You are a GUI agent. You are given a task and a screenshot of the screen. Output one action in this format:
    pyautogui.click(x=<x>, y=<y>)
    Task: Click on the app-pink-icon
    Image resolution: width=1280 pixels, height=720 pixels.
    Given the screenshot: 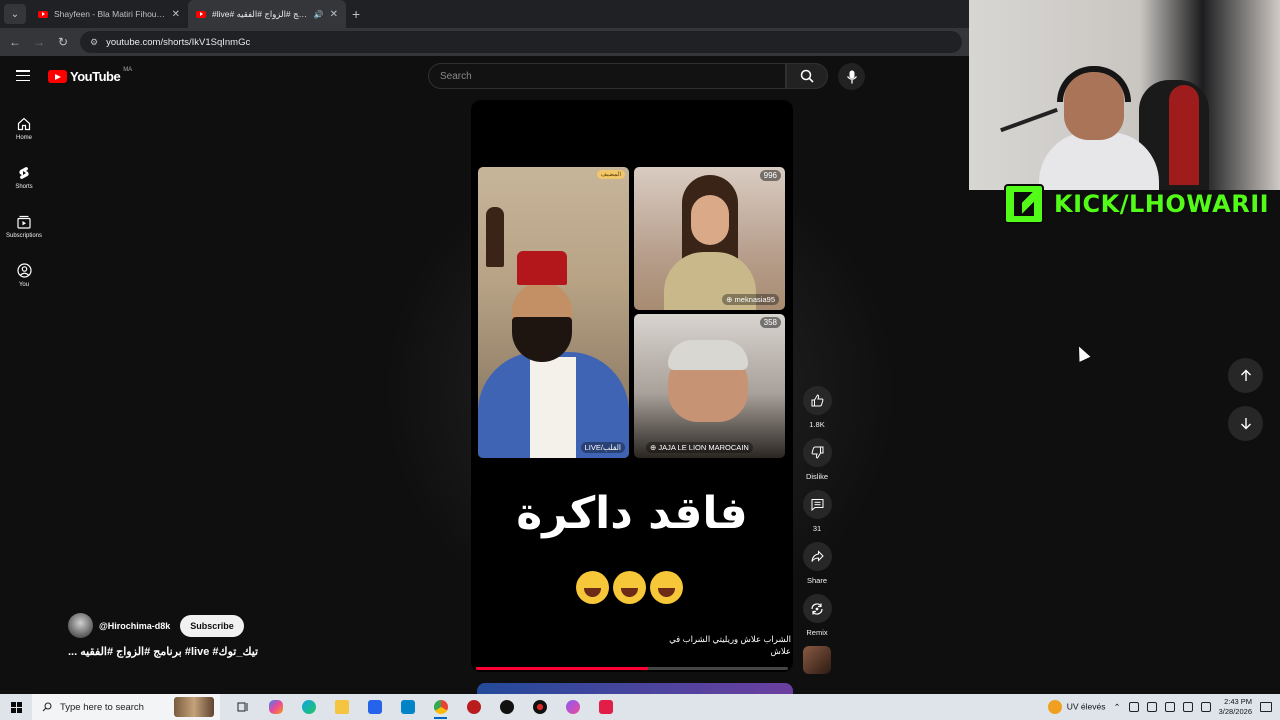 What is the action you would take?
    pyautogui.click(x=605, y=707)
    